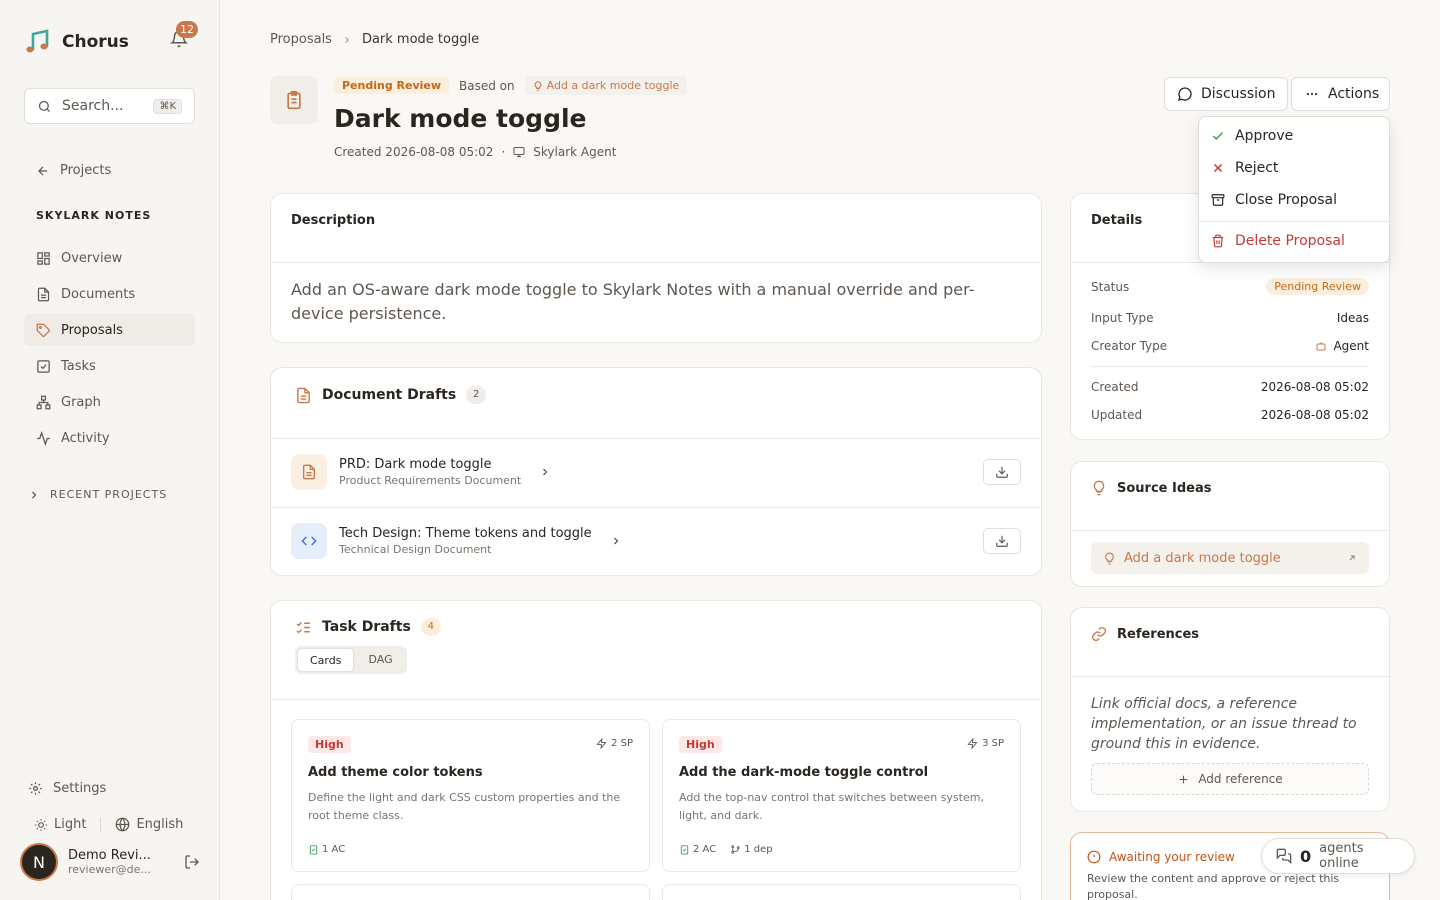  What do you see at coordinates (1354, 94) in the screenshot?
I see `actions-label: Actions` at bounding box center [1354, 94].